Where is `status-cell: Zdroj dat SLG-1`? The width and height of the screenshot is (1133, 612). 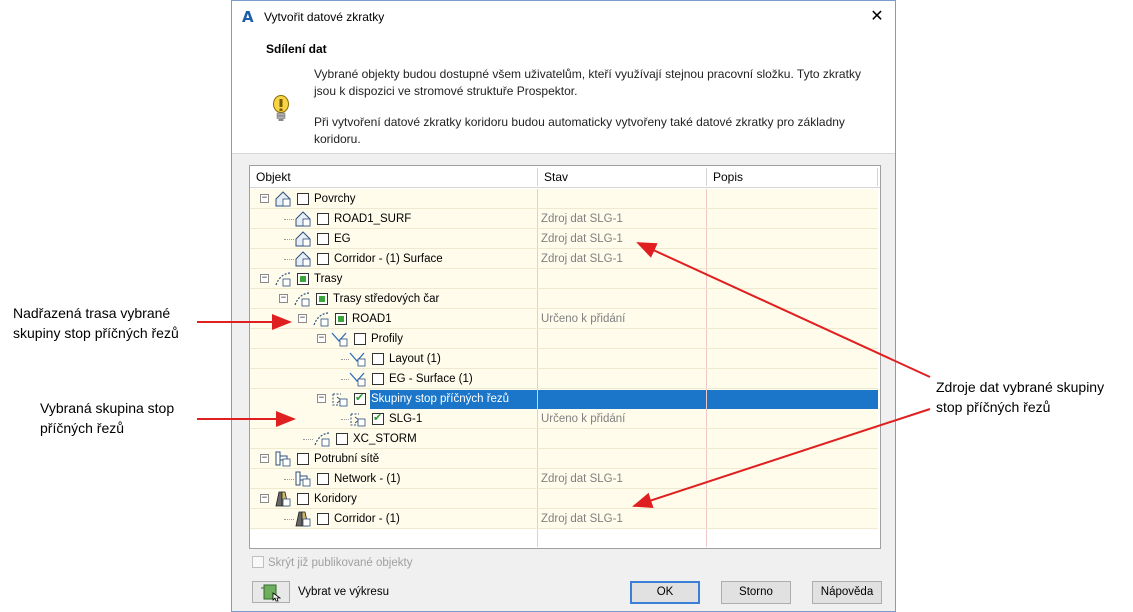 status-cell: Zdroj dat SLG-1 is located at coordinates (582, 479).